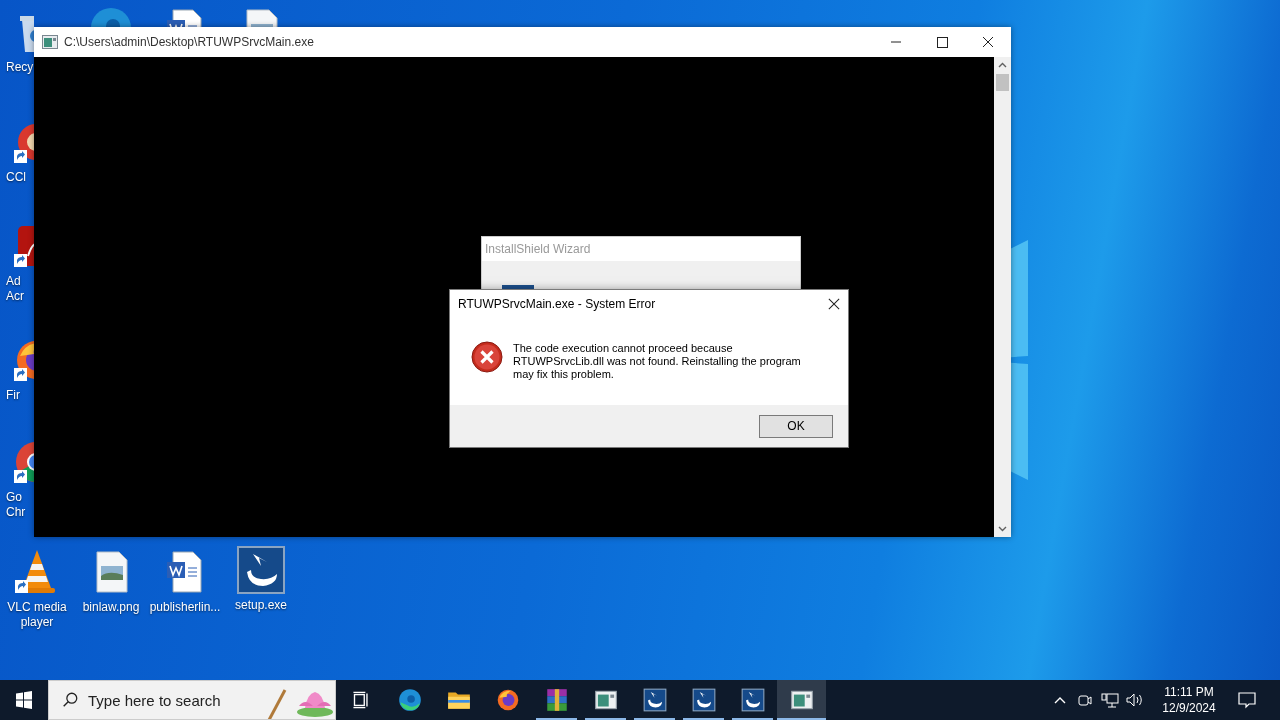 Image resolution: width=1280 pixels, height=720 pixels. I want to click on dialog-title: InstallShield Wizard, so click(641, 249).